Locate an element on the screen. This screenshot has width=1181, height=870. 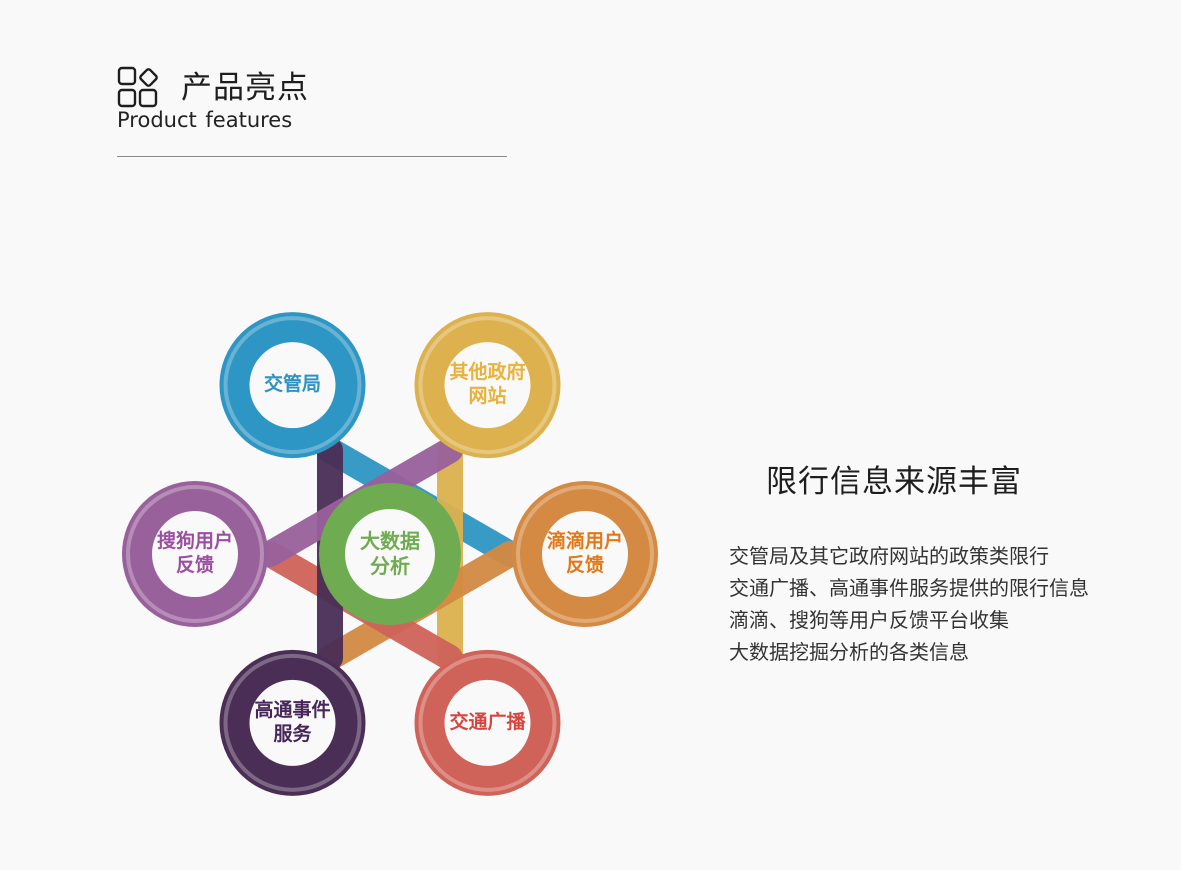
petal-label: 其他政府 网站 is located at coordinates (488, 385).